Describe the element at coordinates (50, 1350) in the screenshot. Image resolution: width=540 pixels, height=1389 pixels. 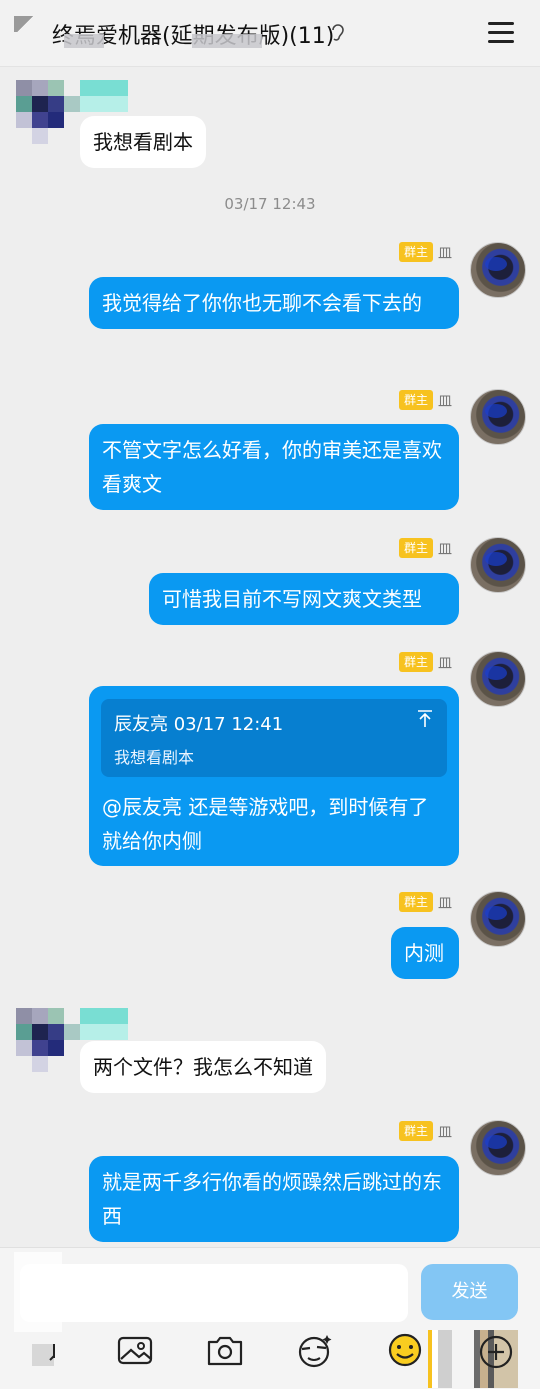
I see `voice-icon` at that location.